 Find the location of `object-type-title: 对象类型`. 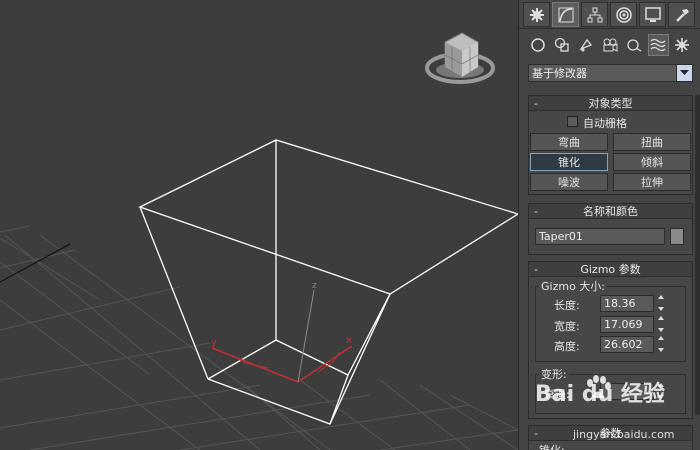

object-type-title: 对象类型 is located at coordinates (610, 103).